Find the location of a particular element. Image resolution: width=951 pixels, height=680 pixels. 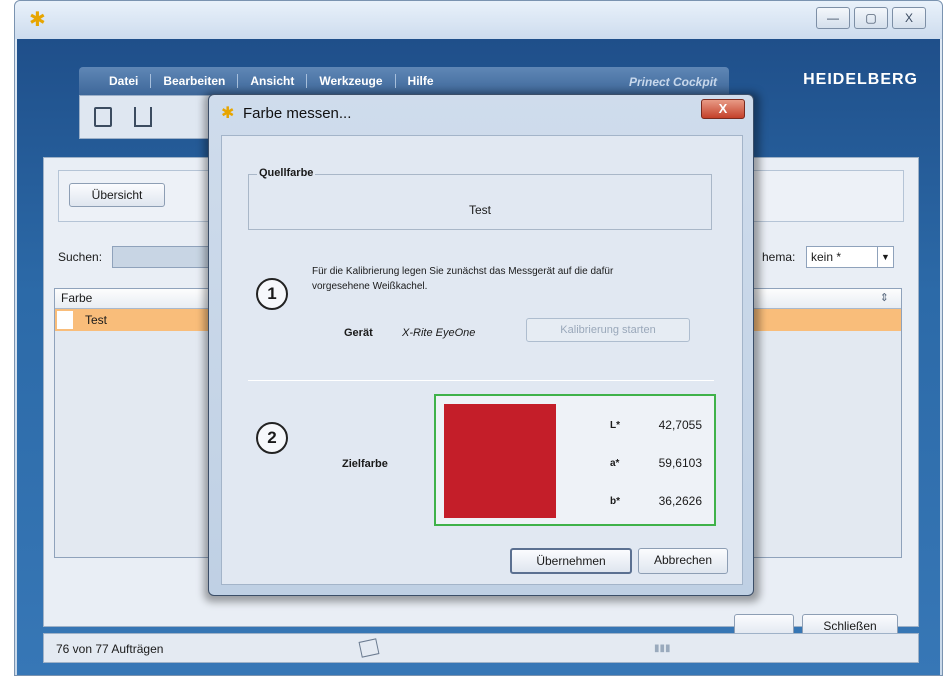

device-value: X-Rite EyeOne is located at coordinates (439, 333).